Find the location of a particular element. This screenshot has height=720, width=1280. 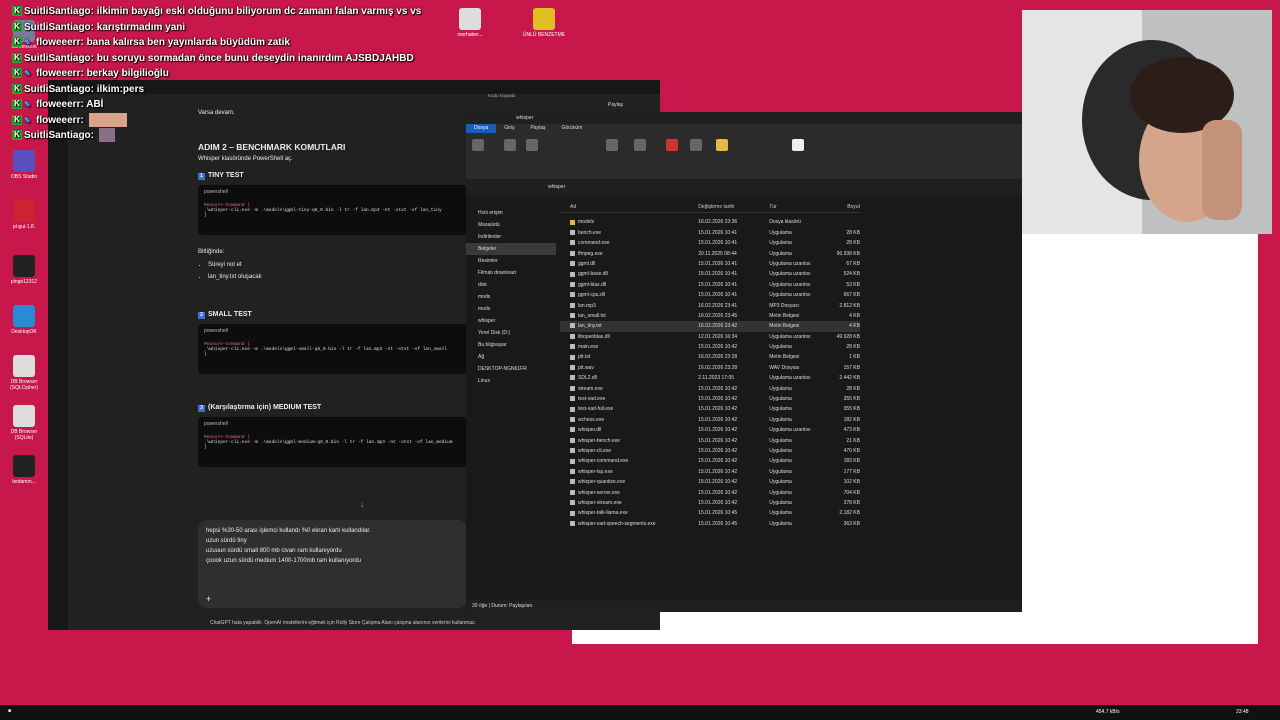

file-row: stream.exe 15.01.2026 10:42 Uygulama 28 KB is located at coordinates (710, 389).